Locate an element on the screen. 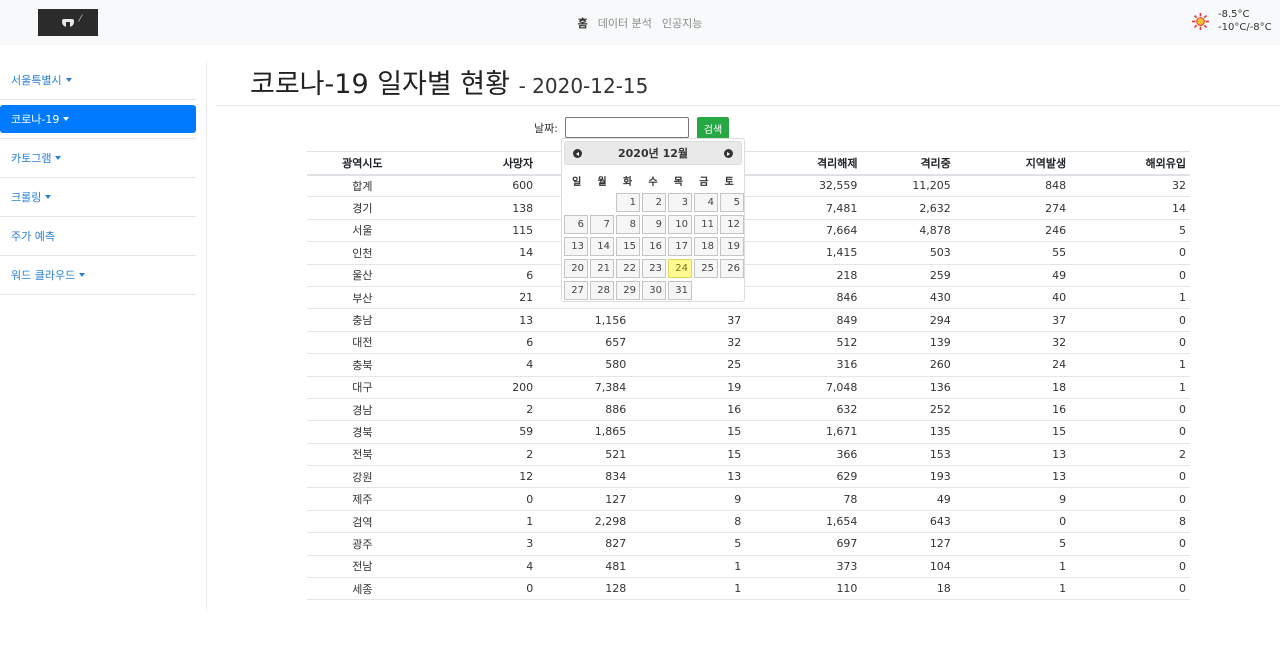  day-cell: 16 is located at coordinates (654, 246).